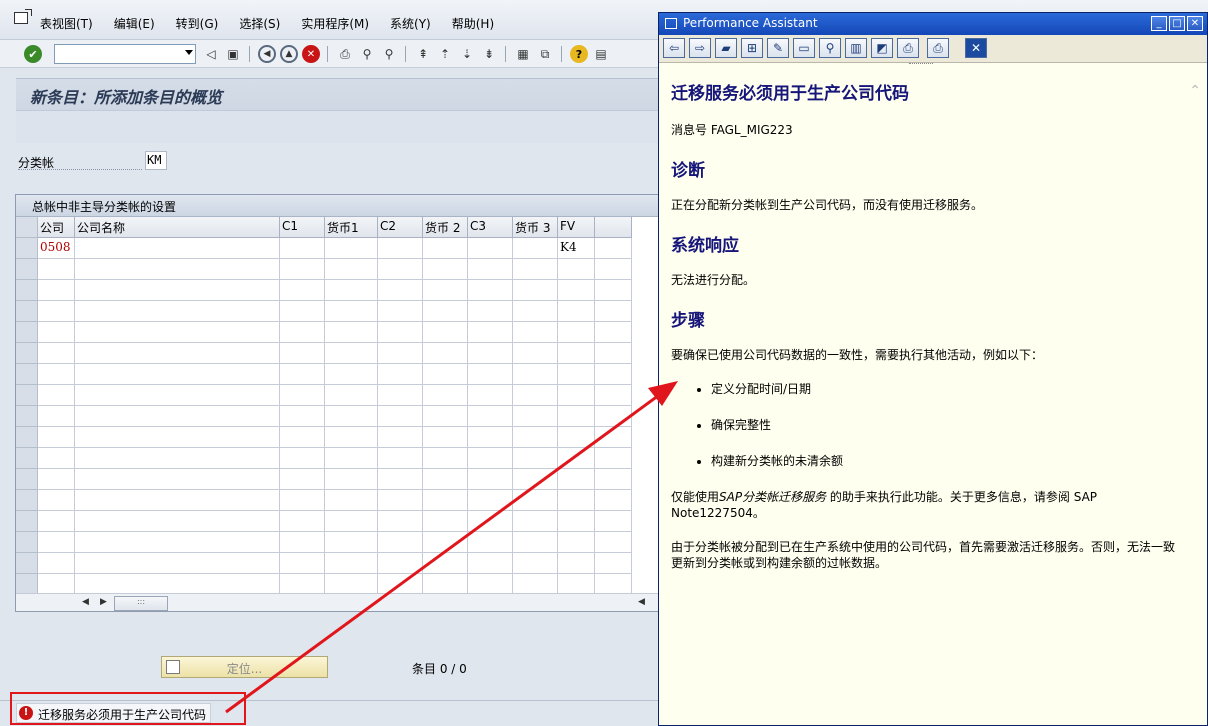  Describe the element at coordinates (103, 602) in the screenshot. I see `scroll-right-icon: ▶` at that location.